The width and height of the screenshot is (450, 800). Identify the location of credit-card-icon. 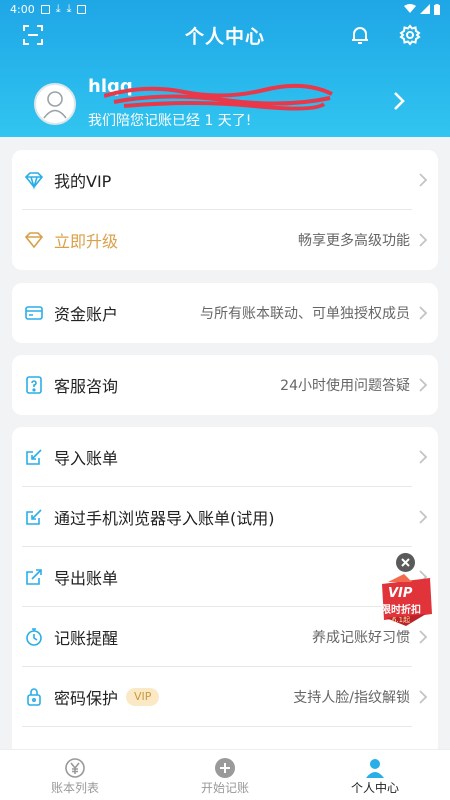
(34, 313).